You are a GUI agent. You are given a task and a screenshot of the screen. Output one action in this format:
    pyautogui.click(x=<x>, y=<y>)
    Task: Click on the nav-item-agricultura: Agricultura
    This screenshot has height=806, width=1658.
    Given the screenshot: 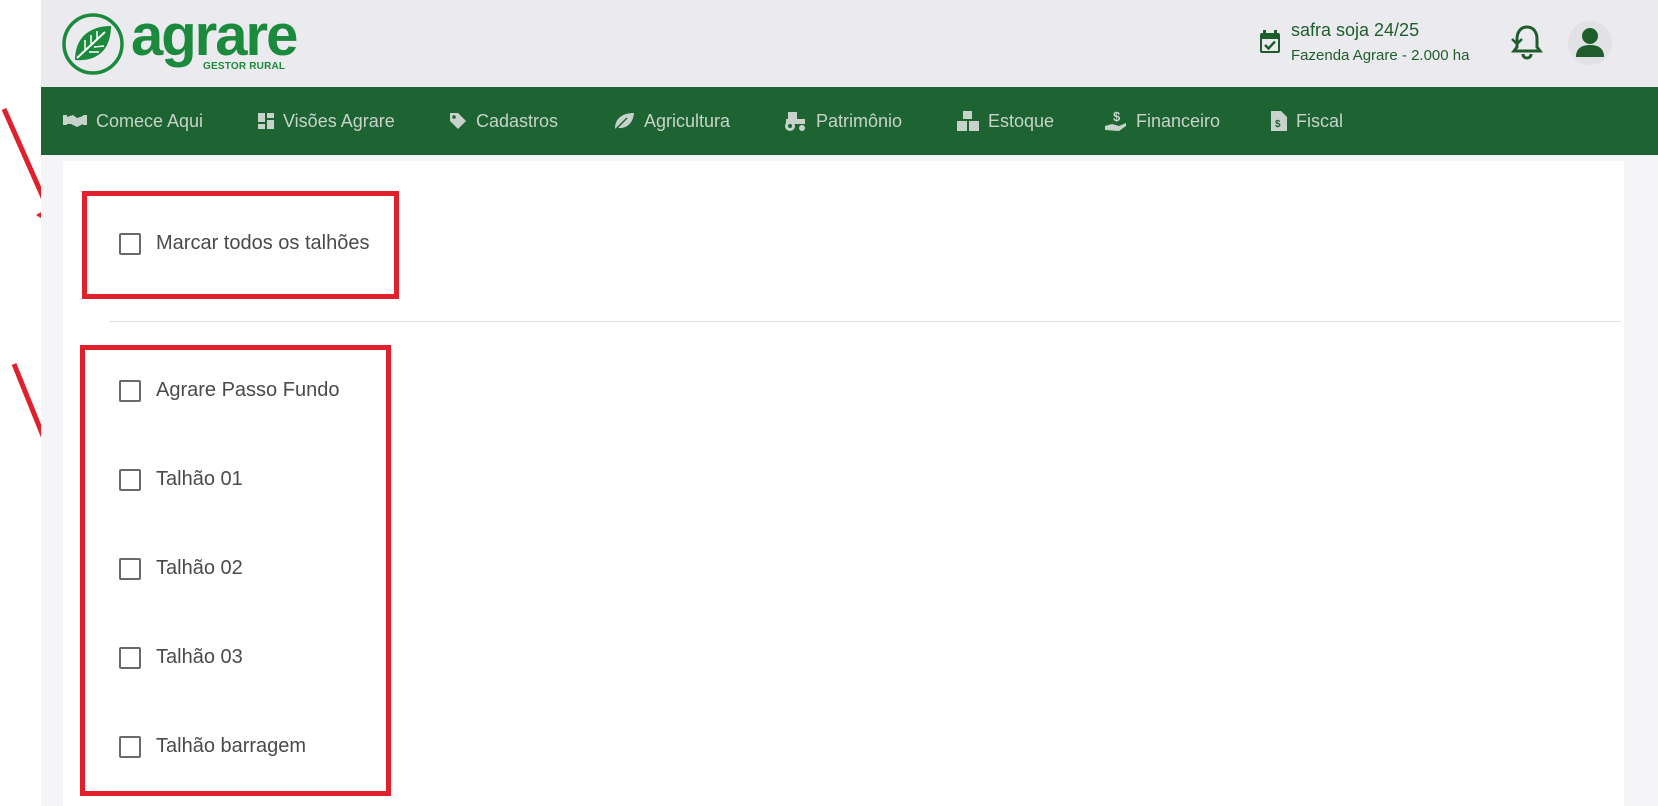 What is the action you would take?
    pyautogui.click(x=671, y=121)
    